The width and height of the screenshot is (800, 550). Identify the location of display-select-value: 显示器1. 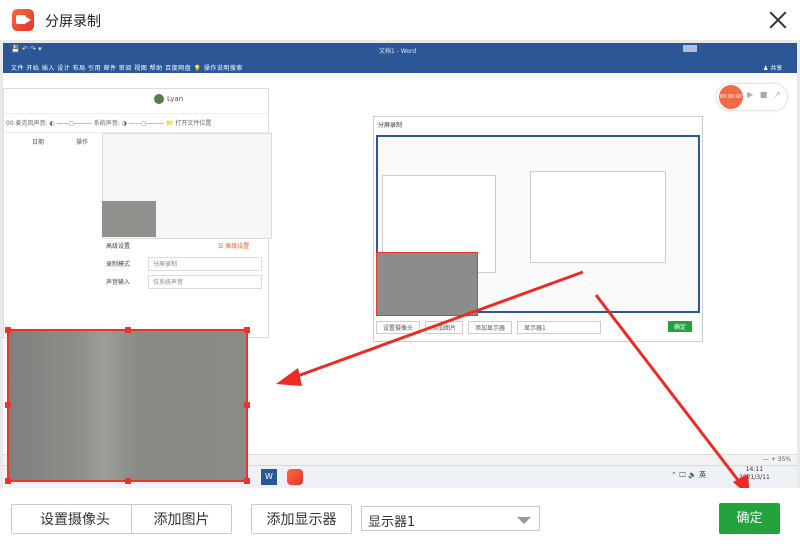
(392, 522).